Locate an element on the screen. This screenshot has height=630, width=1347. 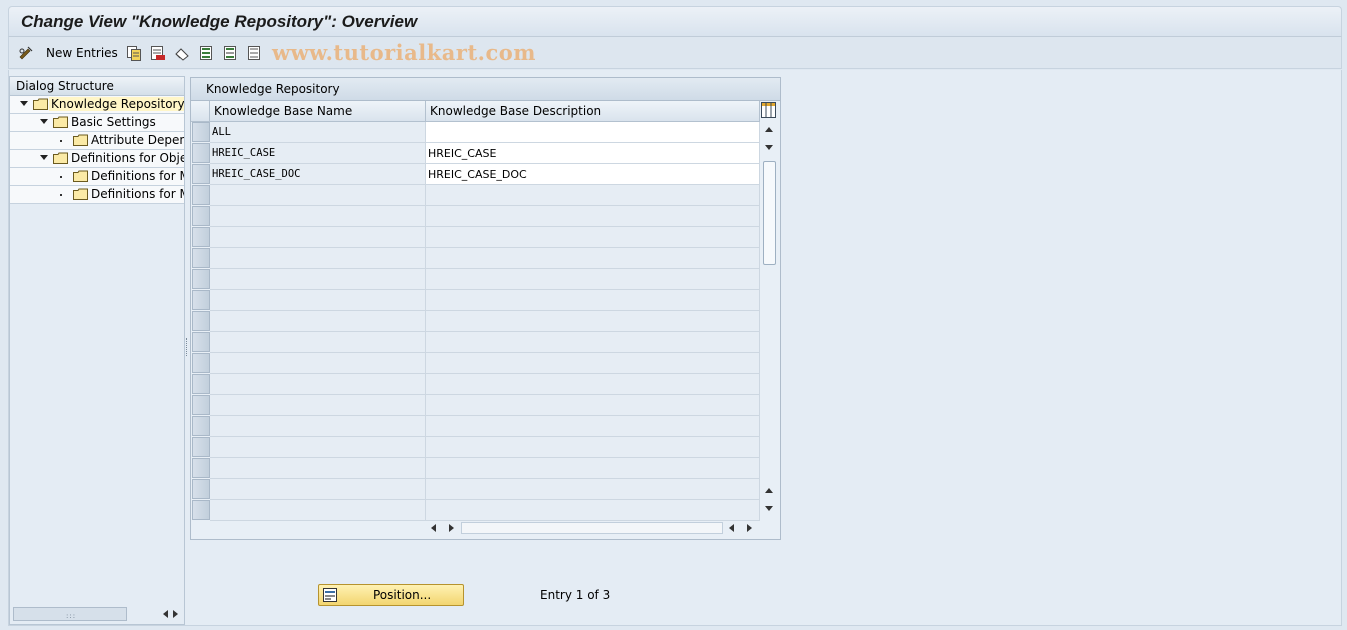
scroll-right-icon is located at coordinates (175, 614).